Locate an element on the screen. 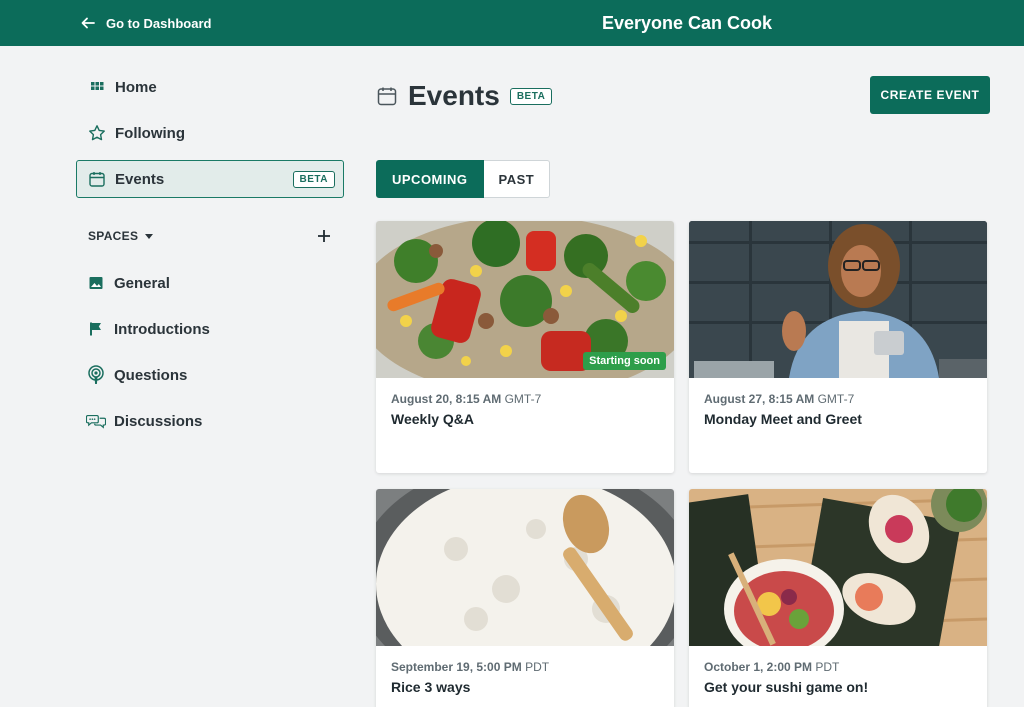 The width and height of the screenshot is (1024, 707). star-icon is located at coordinates (97, 133).